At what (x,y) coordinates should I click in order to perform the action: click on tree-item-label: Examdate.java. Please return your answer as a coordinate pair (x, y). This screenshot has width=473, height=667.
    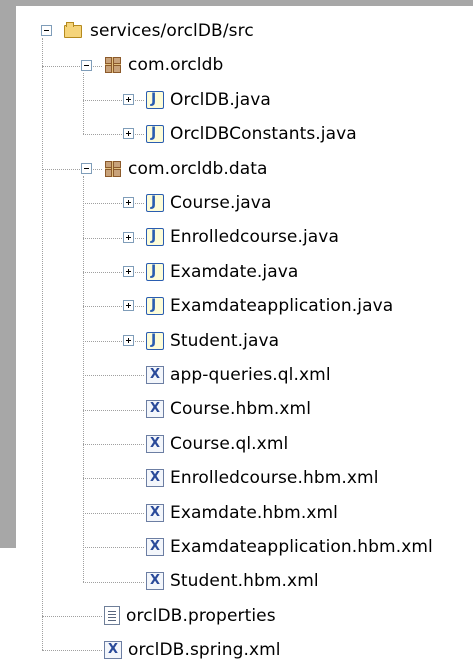
    Looking at the image, I should click on (234, 271).